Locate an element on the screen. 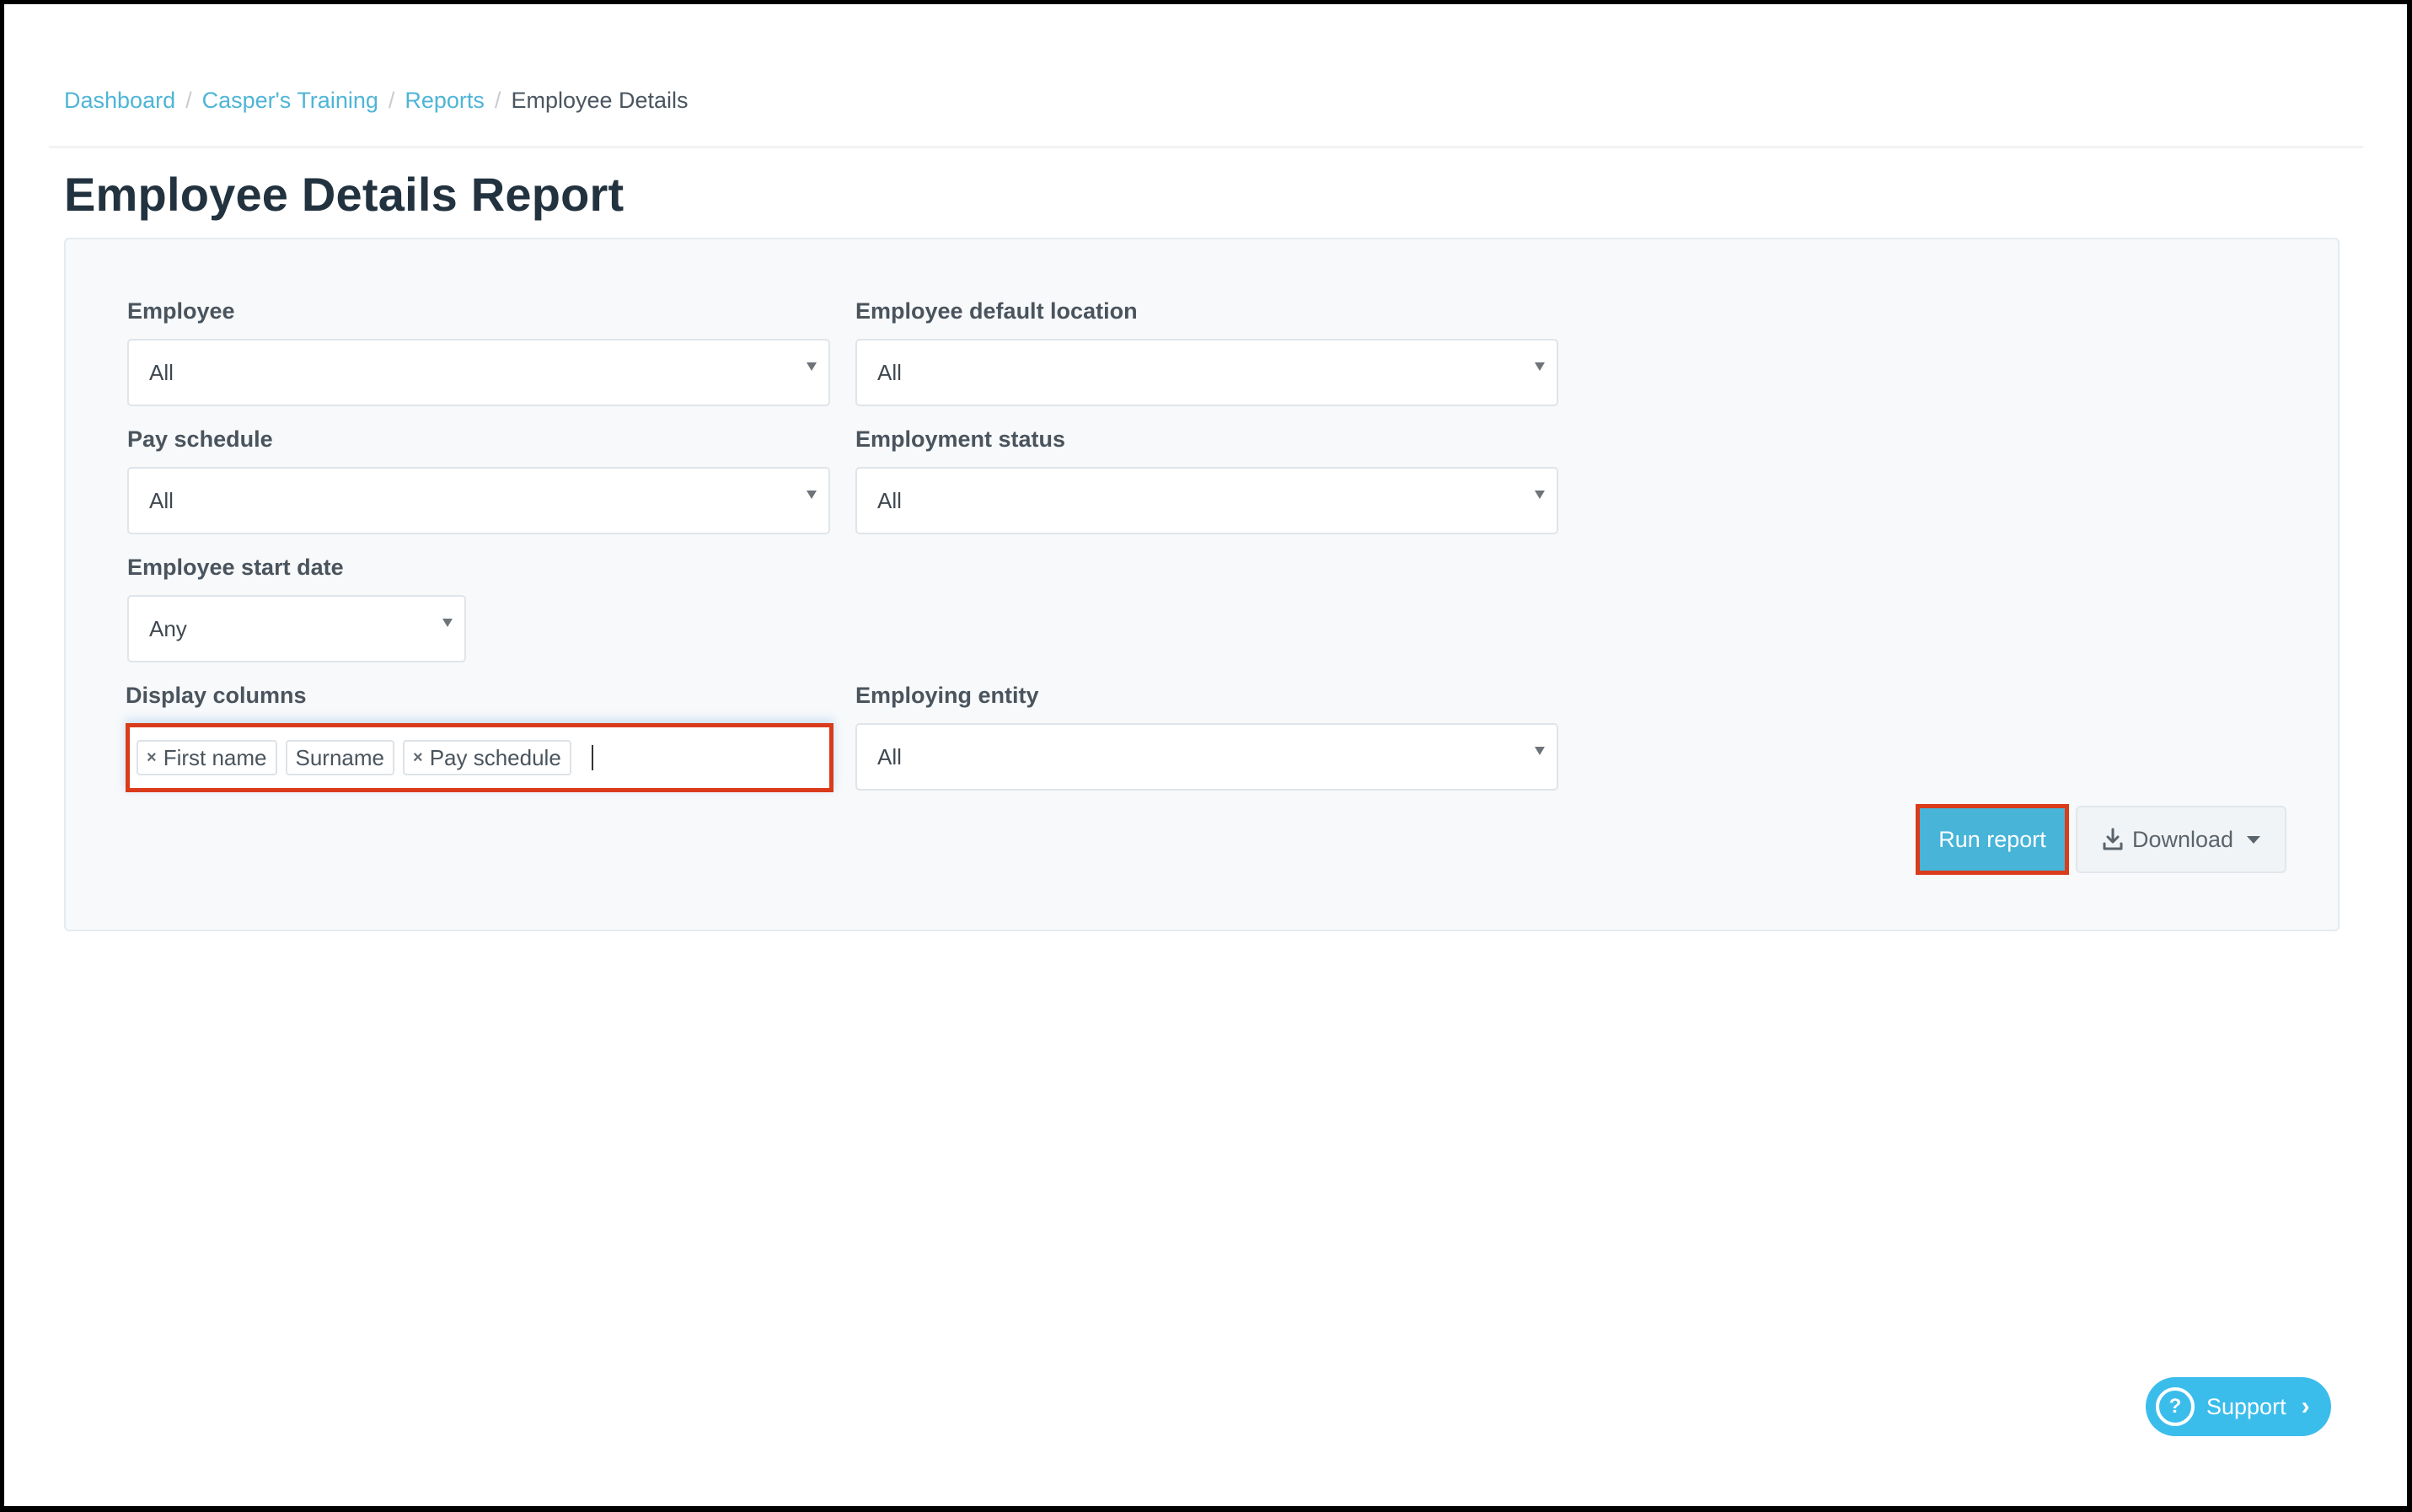 Image resolution: width=2412 pixels, height=1512 pixels. start-date-field: Employee start date Any is located at coordinates (296, 607).